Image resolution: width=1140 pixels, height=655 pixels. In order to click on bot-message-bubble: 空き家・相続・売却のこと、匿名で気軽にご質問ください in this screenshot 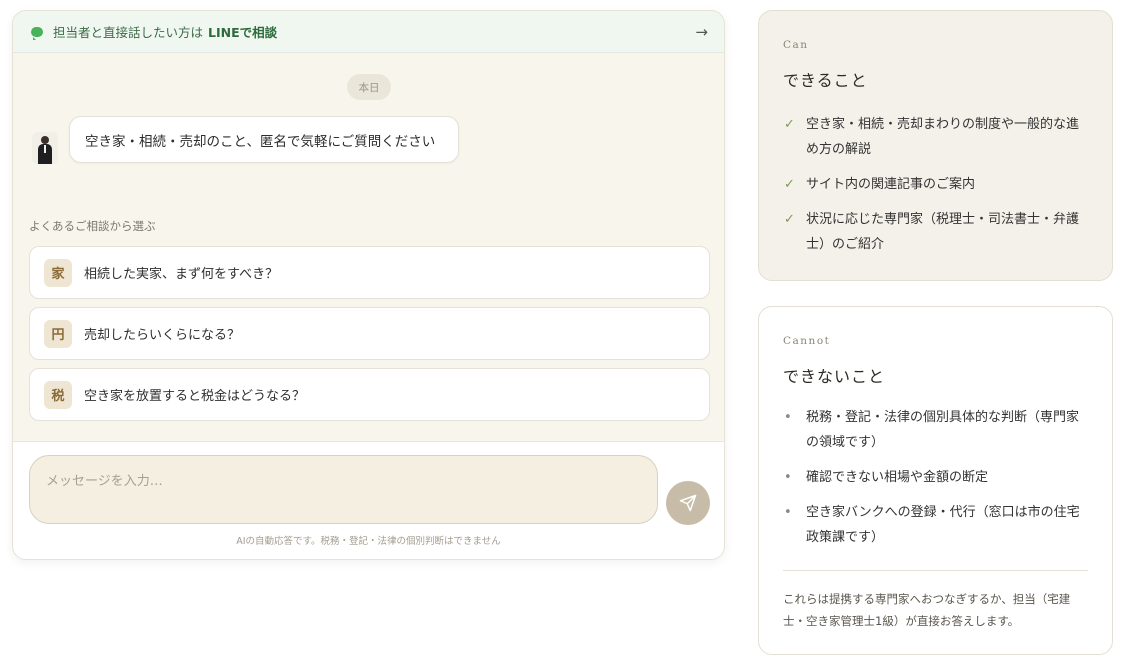, I will do `click(264, 139)`.